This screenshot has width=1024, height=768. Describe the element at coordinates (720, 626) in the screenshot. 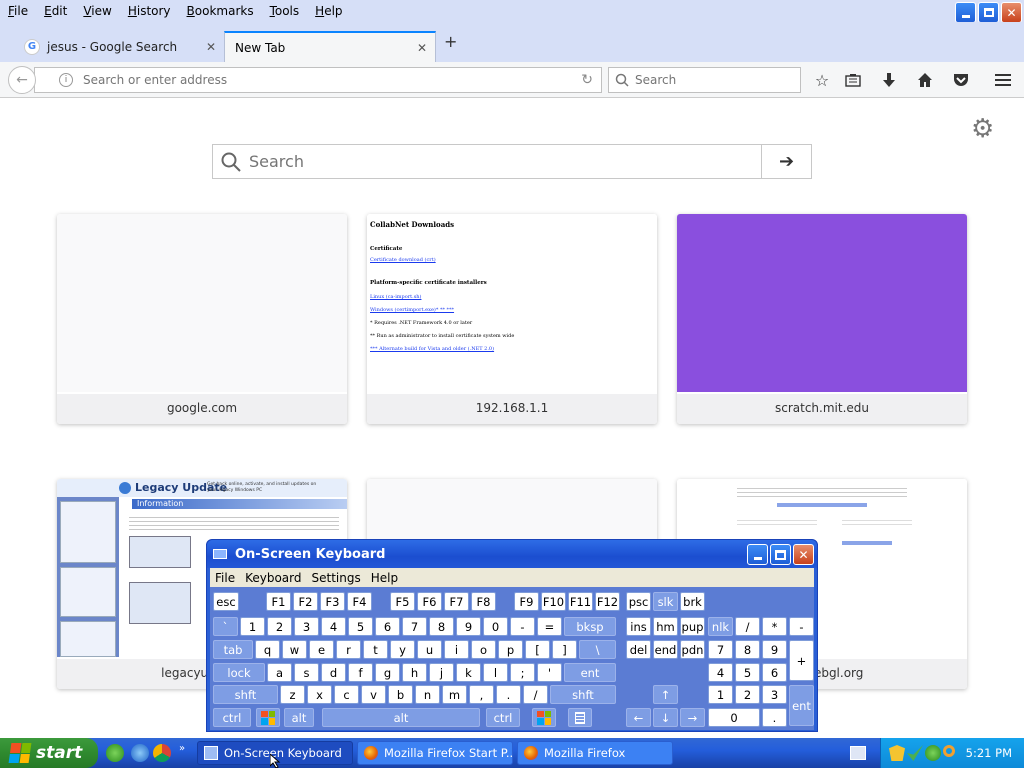

I see `osk-key: nlk` at that location.